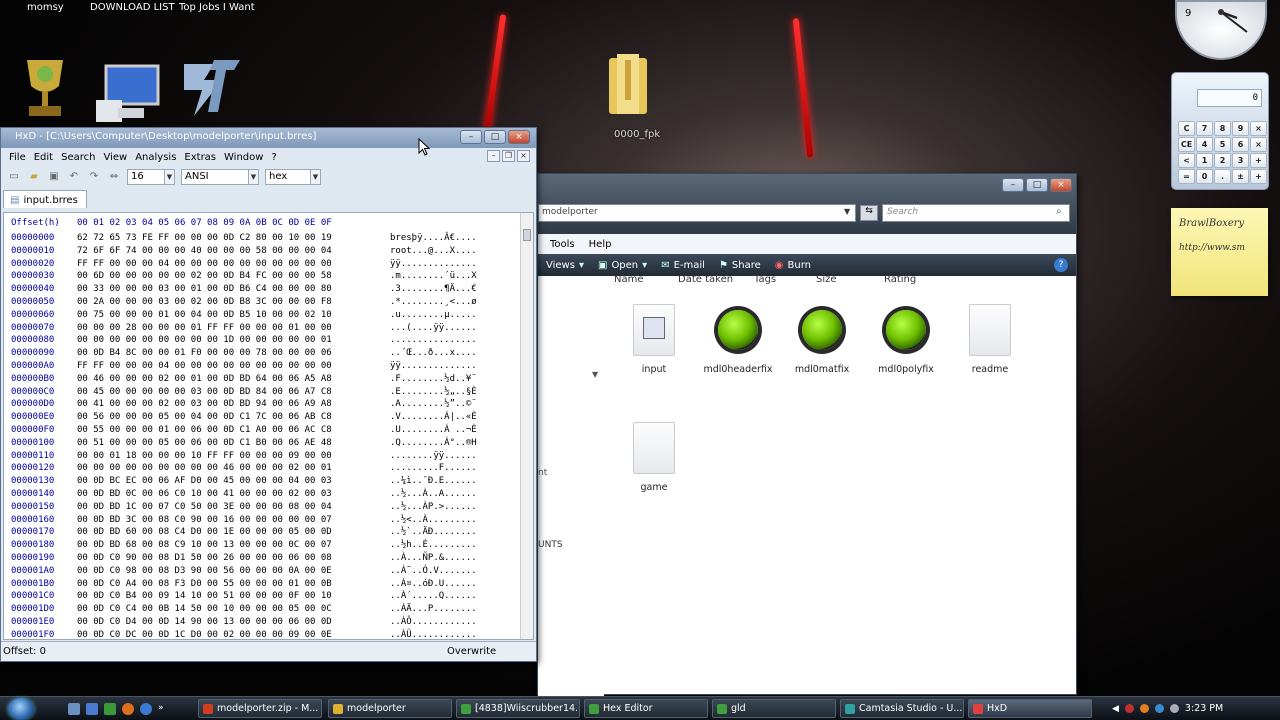  Describe the element at coordinates (1258, 176) in the screenshot. I see `calc-key: +` at that location.